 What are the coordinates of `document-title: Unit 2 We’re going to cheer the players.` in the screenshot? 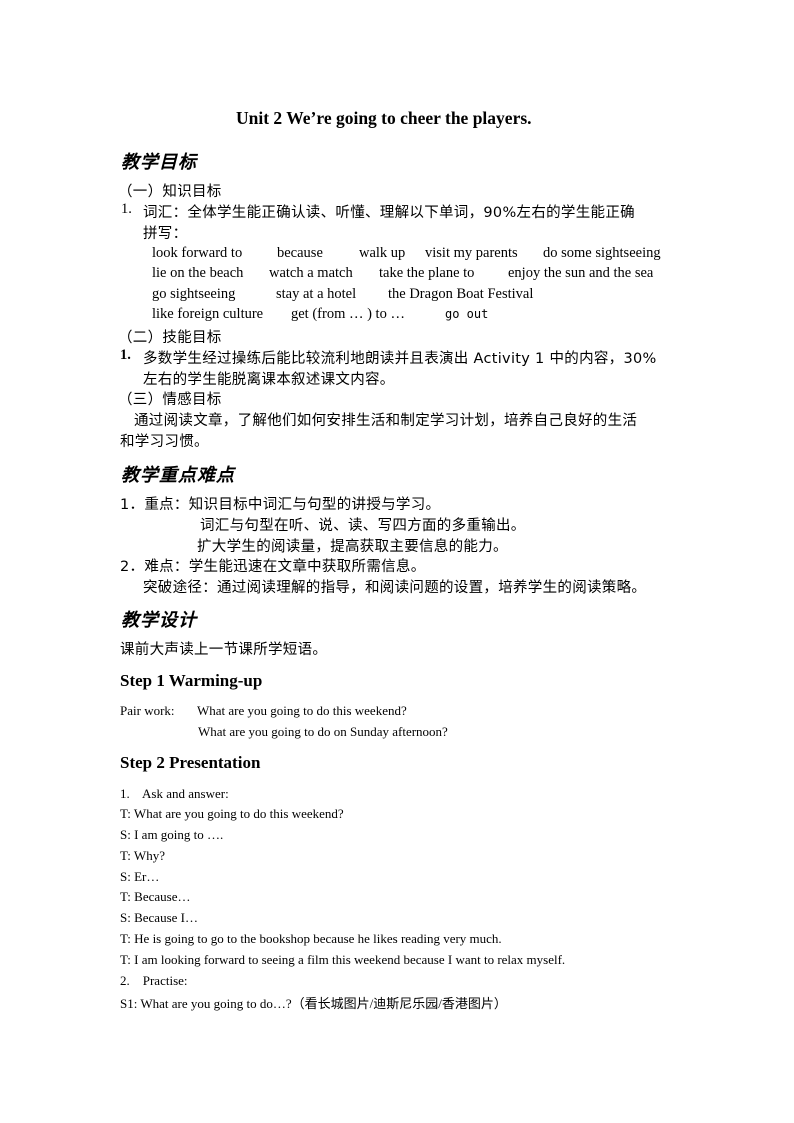 It's located at (384, 118).